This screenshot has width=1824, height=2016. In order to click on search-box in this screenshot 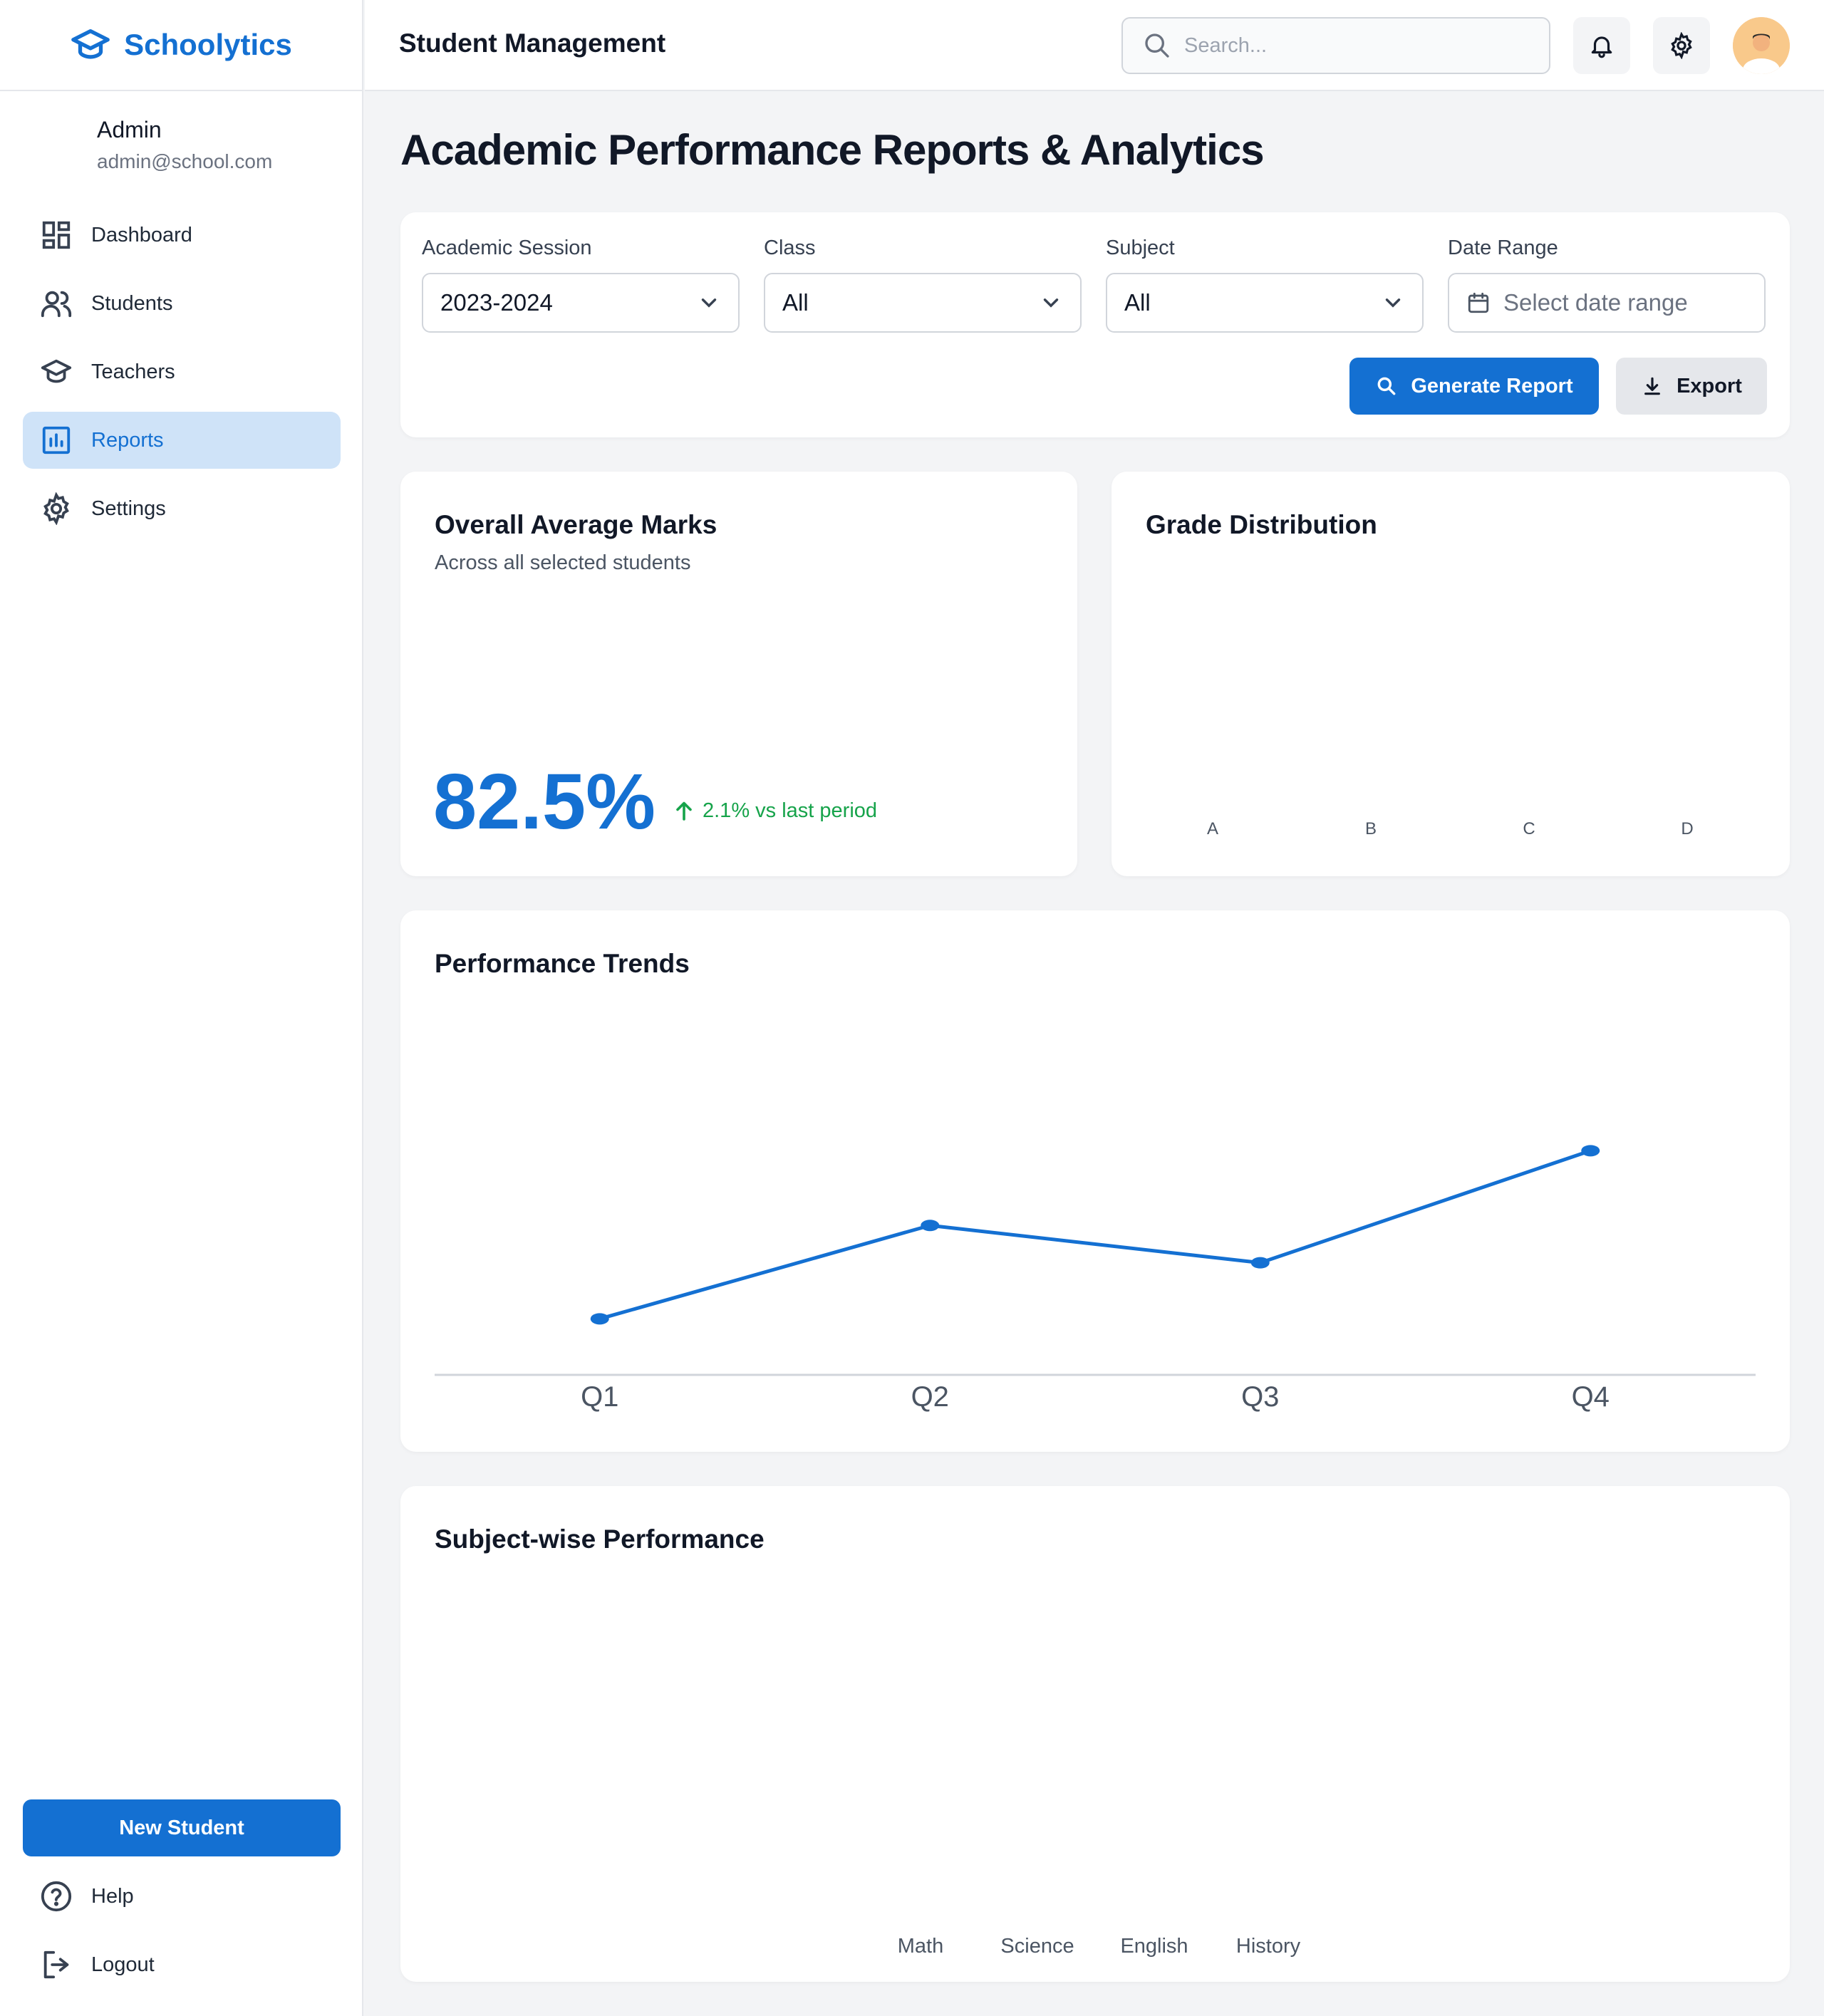, I will do `click(1335, 45)`.